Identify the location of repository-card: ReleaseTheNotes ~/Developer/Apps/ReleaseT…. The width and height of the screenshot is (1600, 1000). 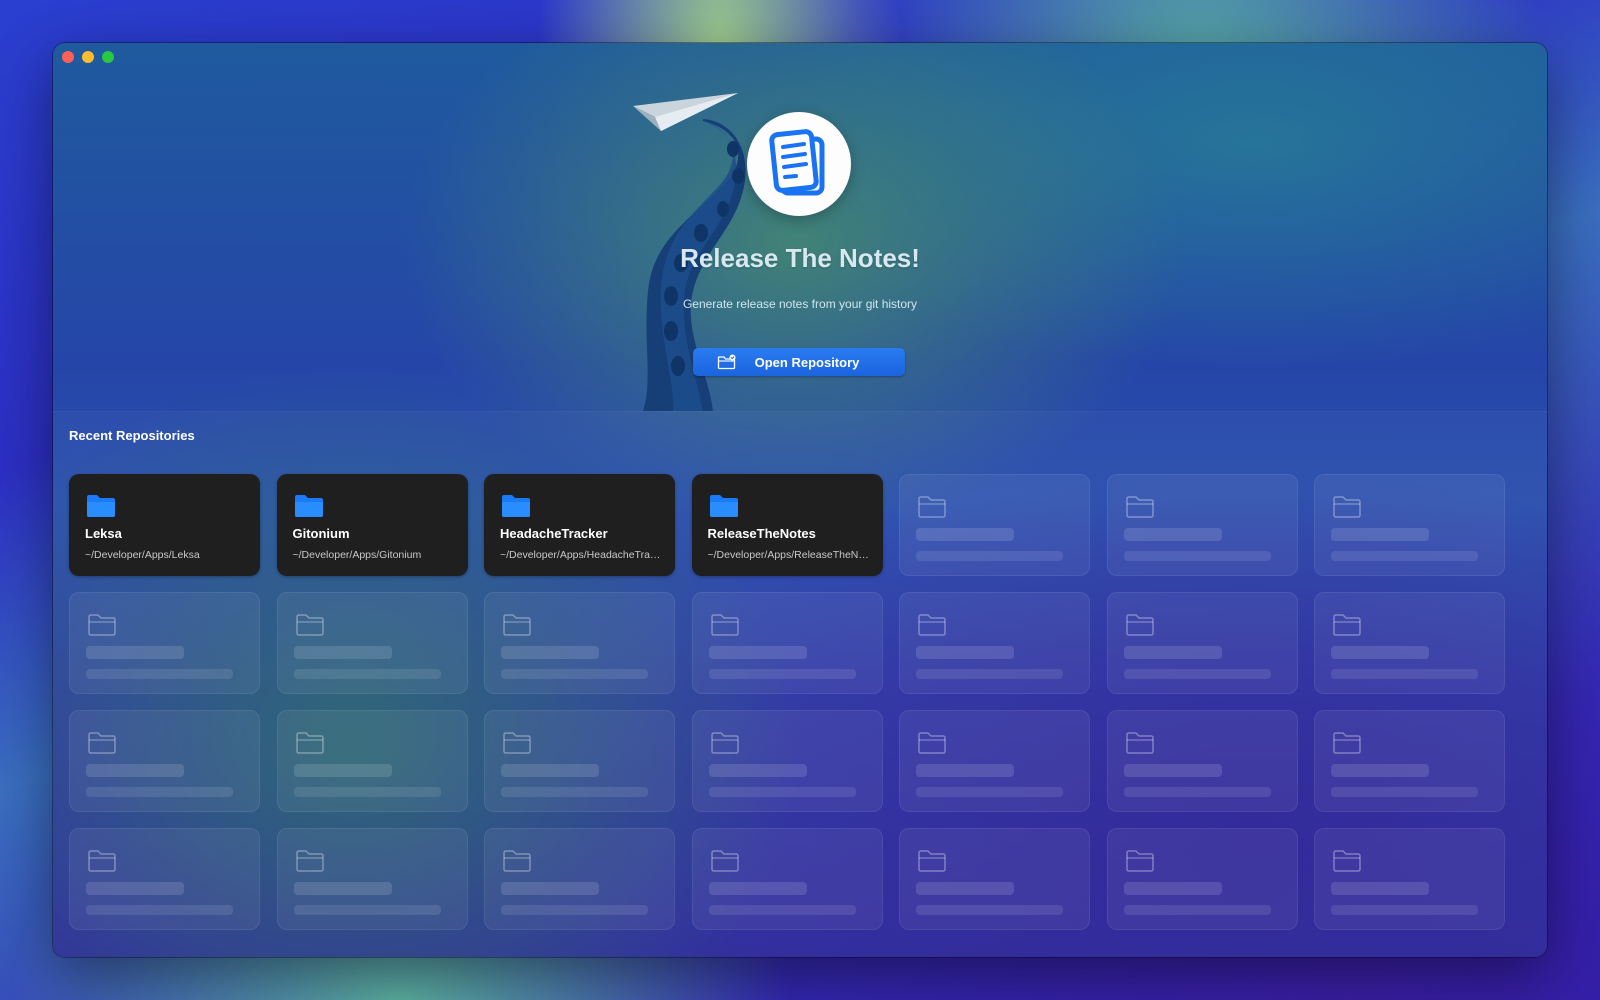
(787, 525).